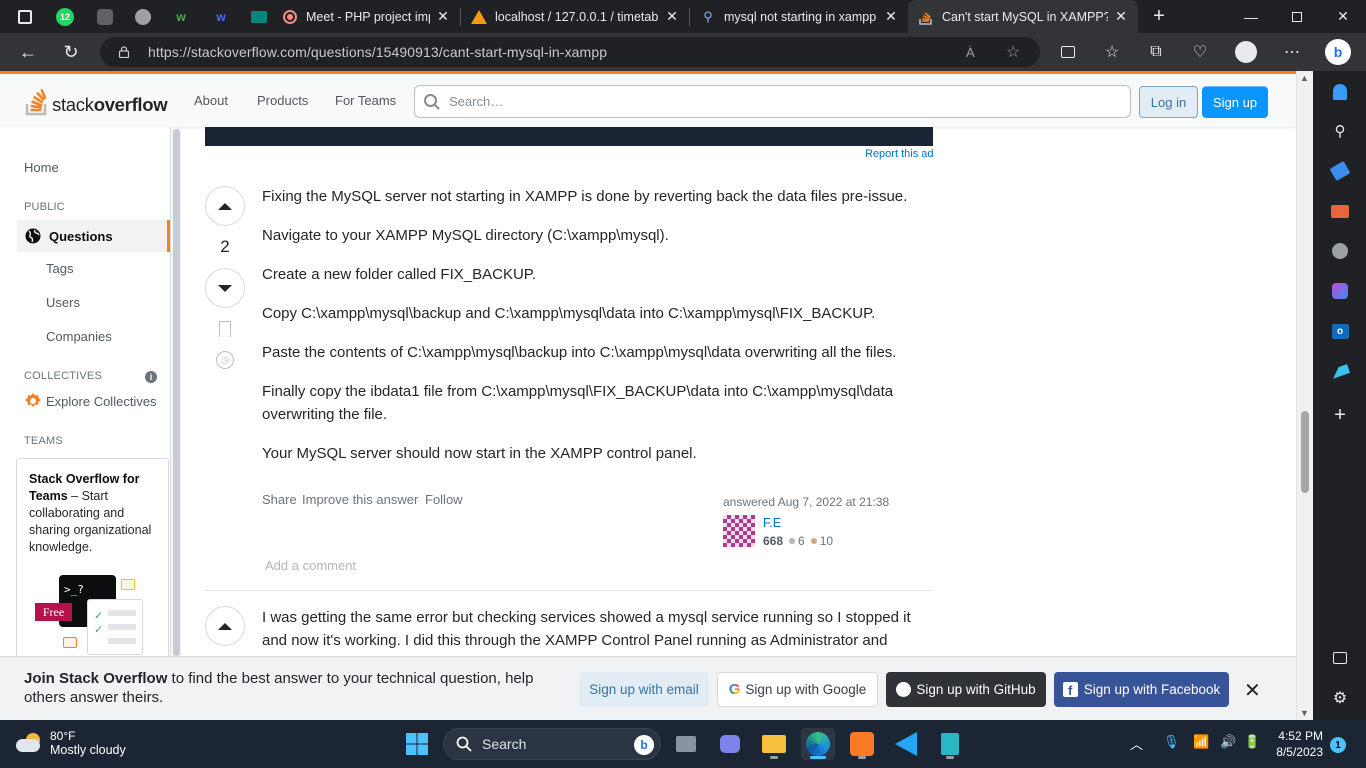 This screenshot has width=1366, height=768. I want to click on read-aloud-icon: À, so click(970, 52).